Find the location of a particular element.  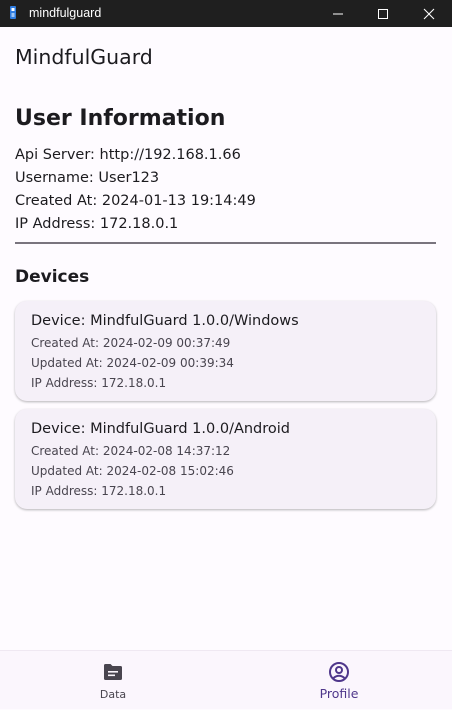

nav-label-profile: Profile is located at coordinates (339, 693).